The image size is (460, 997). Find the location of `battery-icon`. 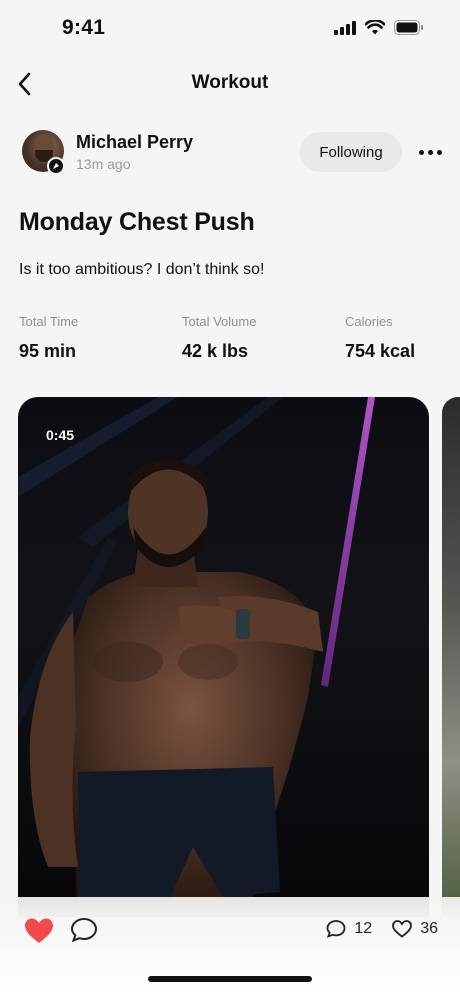

battery-icon is located at coordinates (408, 27).